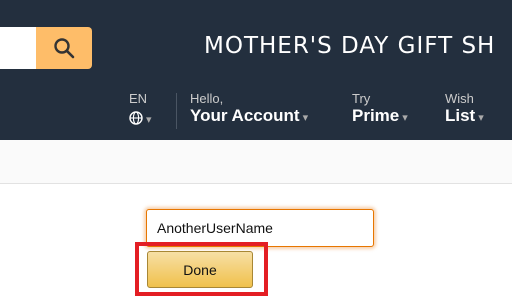 The image size is (512, 303). What do you see at coordinates (201, 269) in the screenshot?
I see `highlight-annotation` at bounding box center [201, 269].